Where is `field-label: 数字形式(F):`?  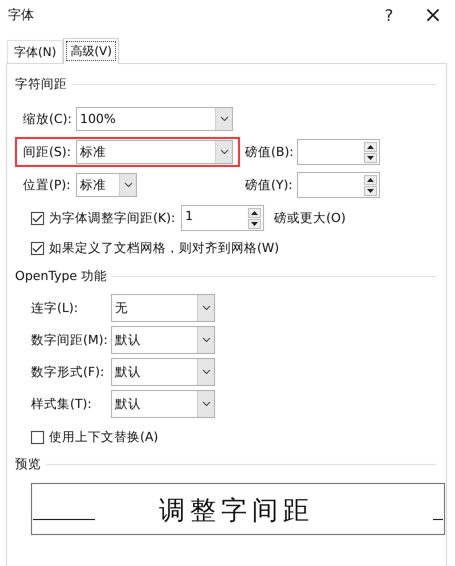
field-label: 数字形式(F): is located at coordinates (68, 372).